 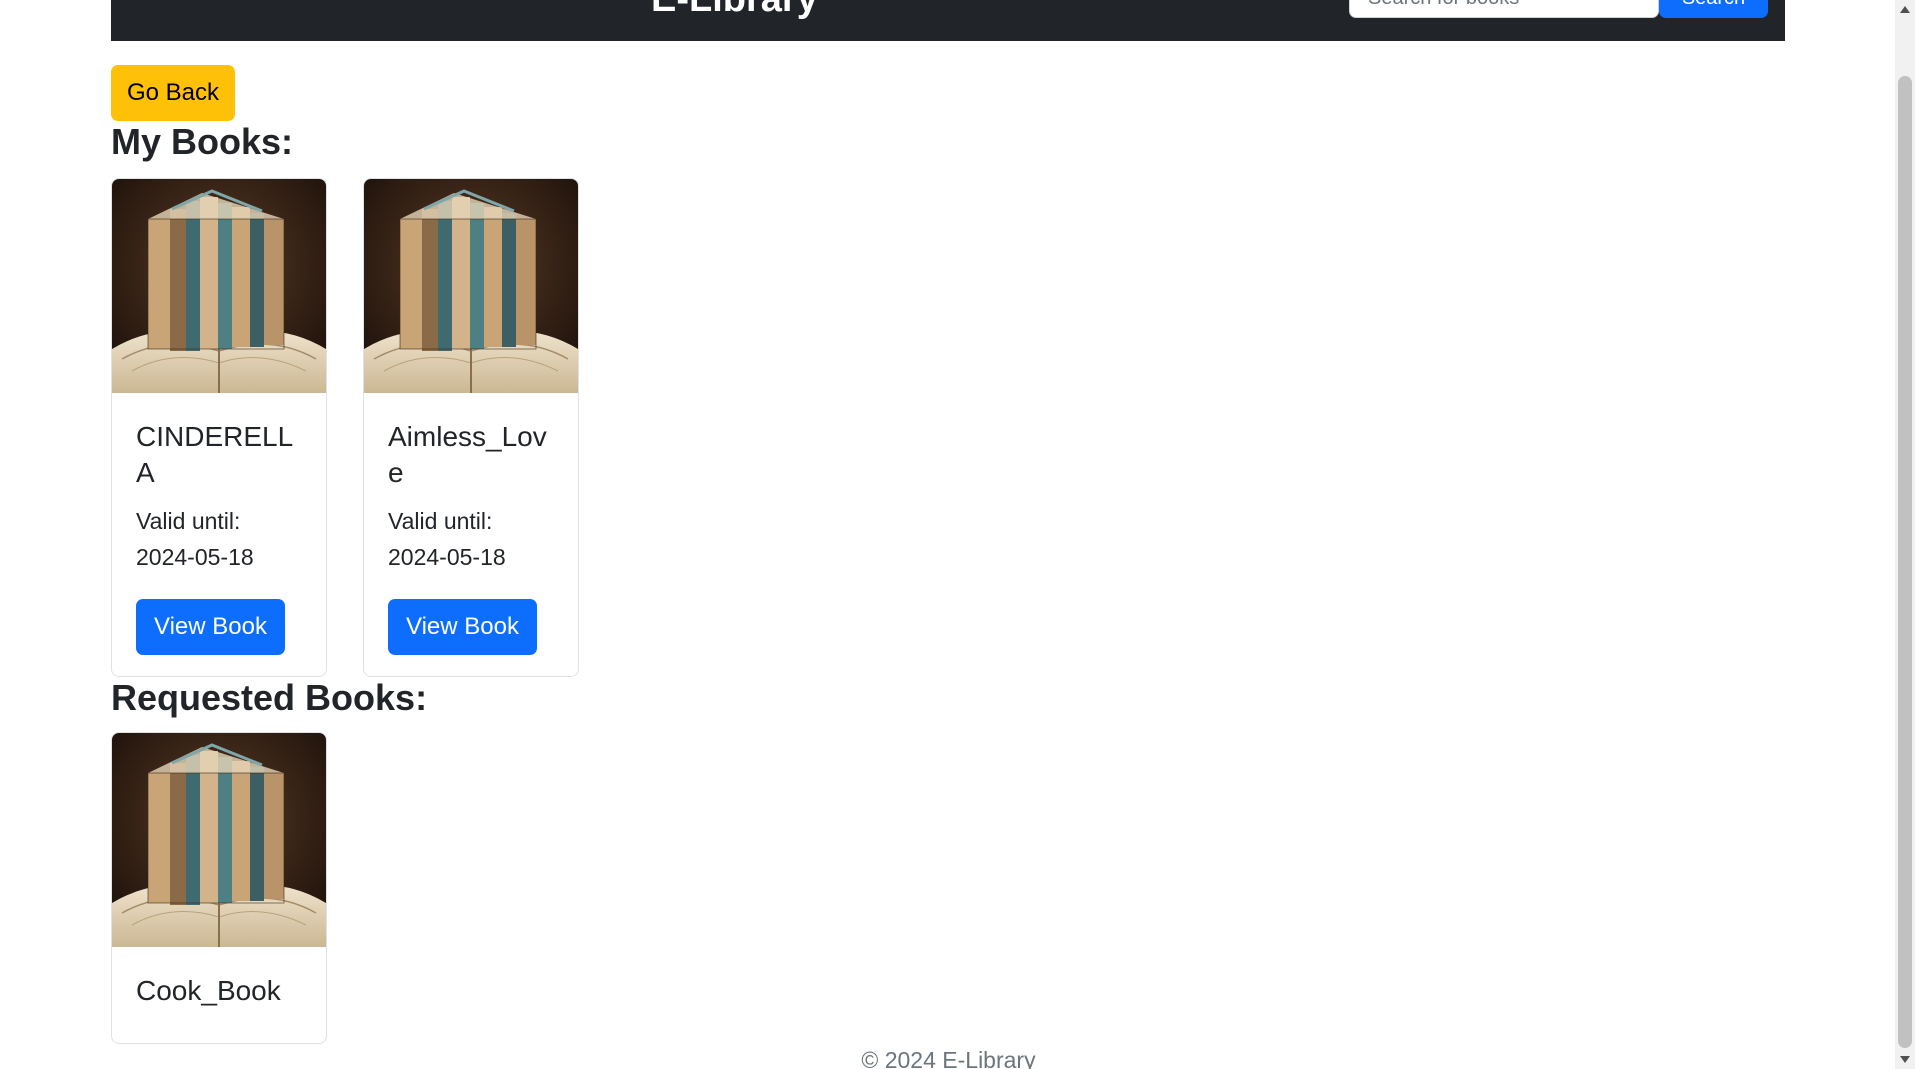 What do you see at coordinates (1504, 9) in the screenshot?
I see `search-input` at bounding box center [1504, 9].